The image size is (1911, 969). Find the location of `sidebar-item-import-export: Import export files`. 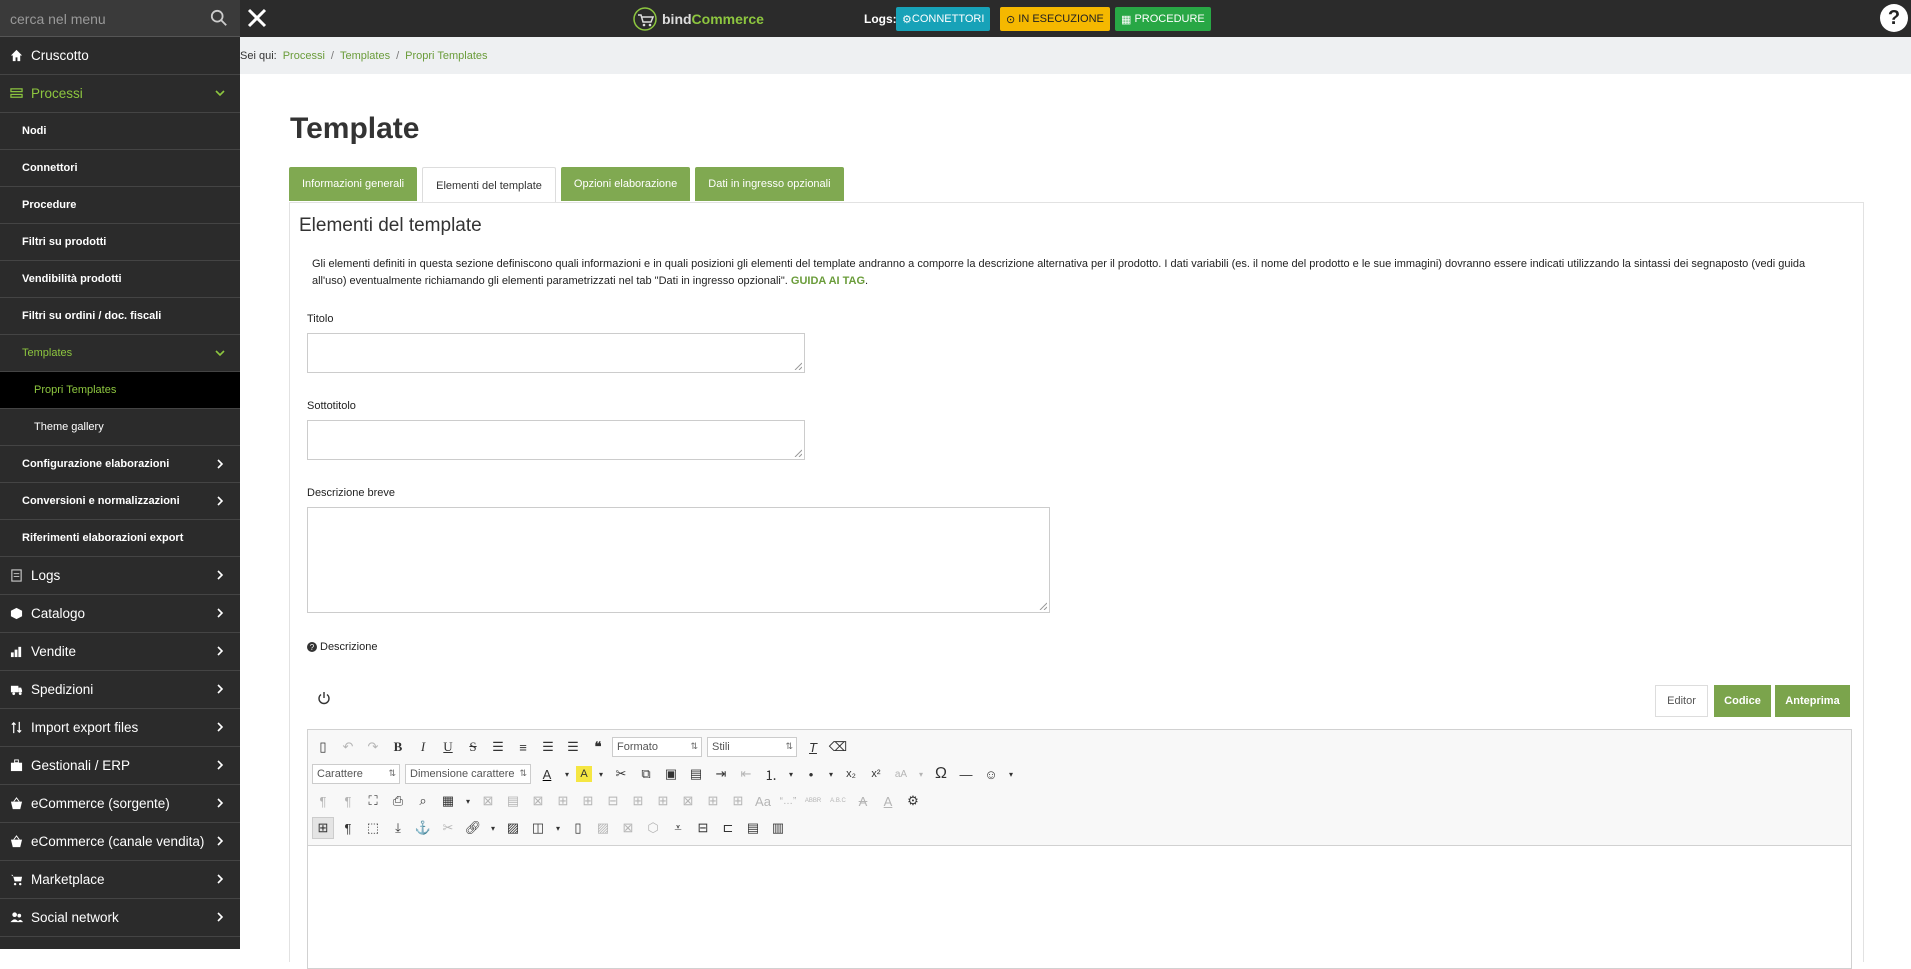

sidebar-item-import-export: Import export files is located at coordinates (120, 728).